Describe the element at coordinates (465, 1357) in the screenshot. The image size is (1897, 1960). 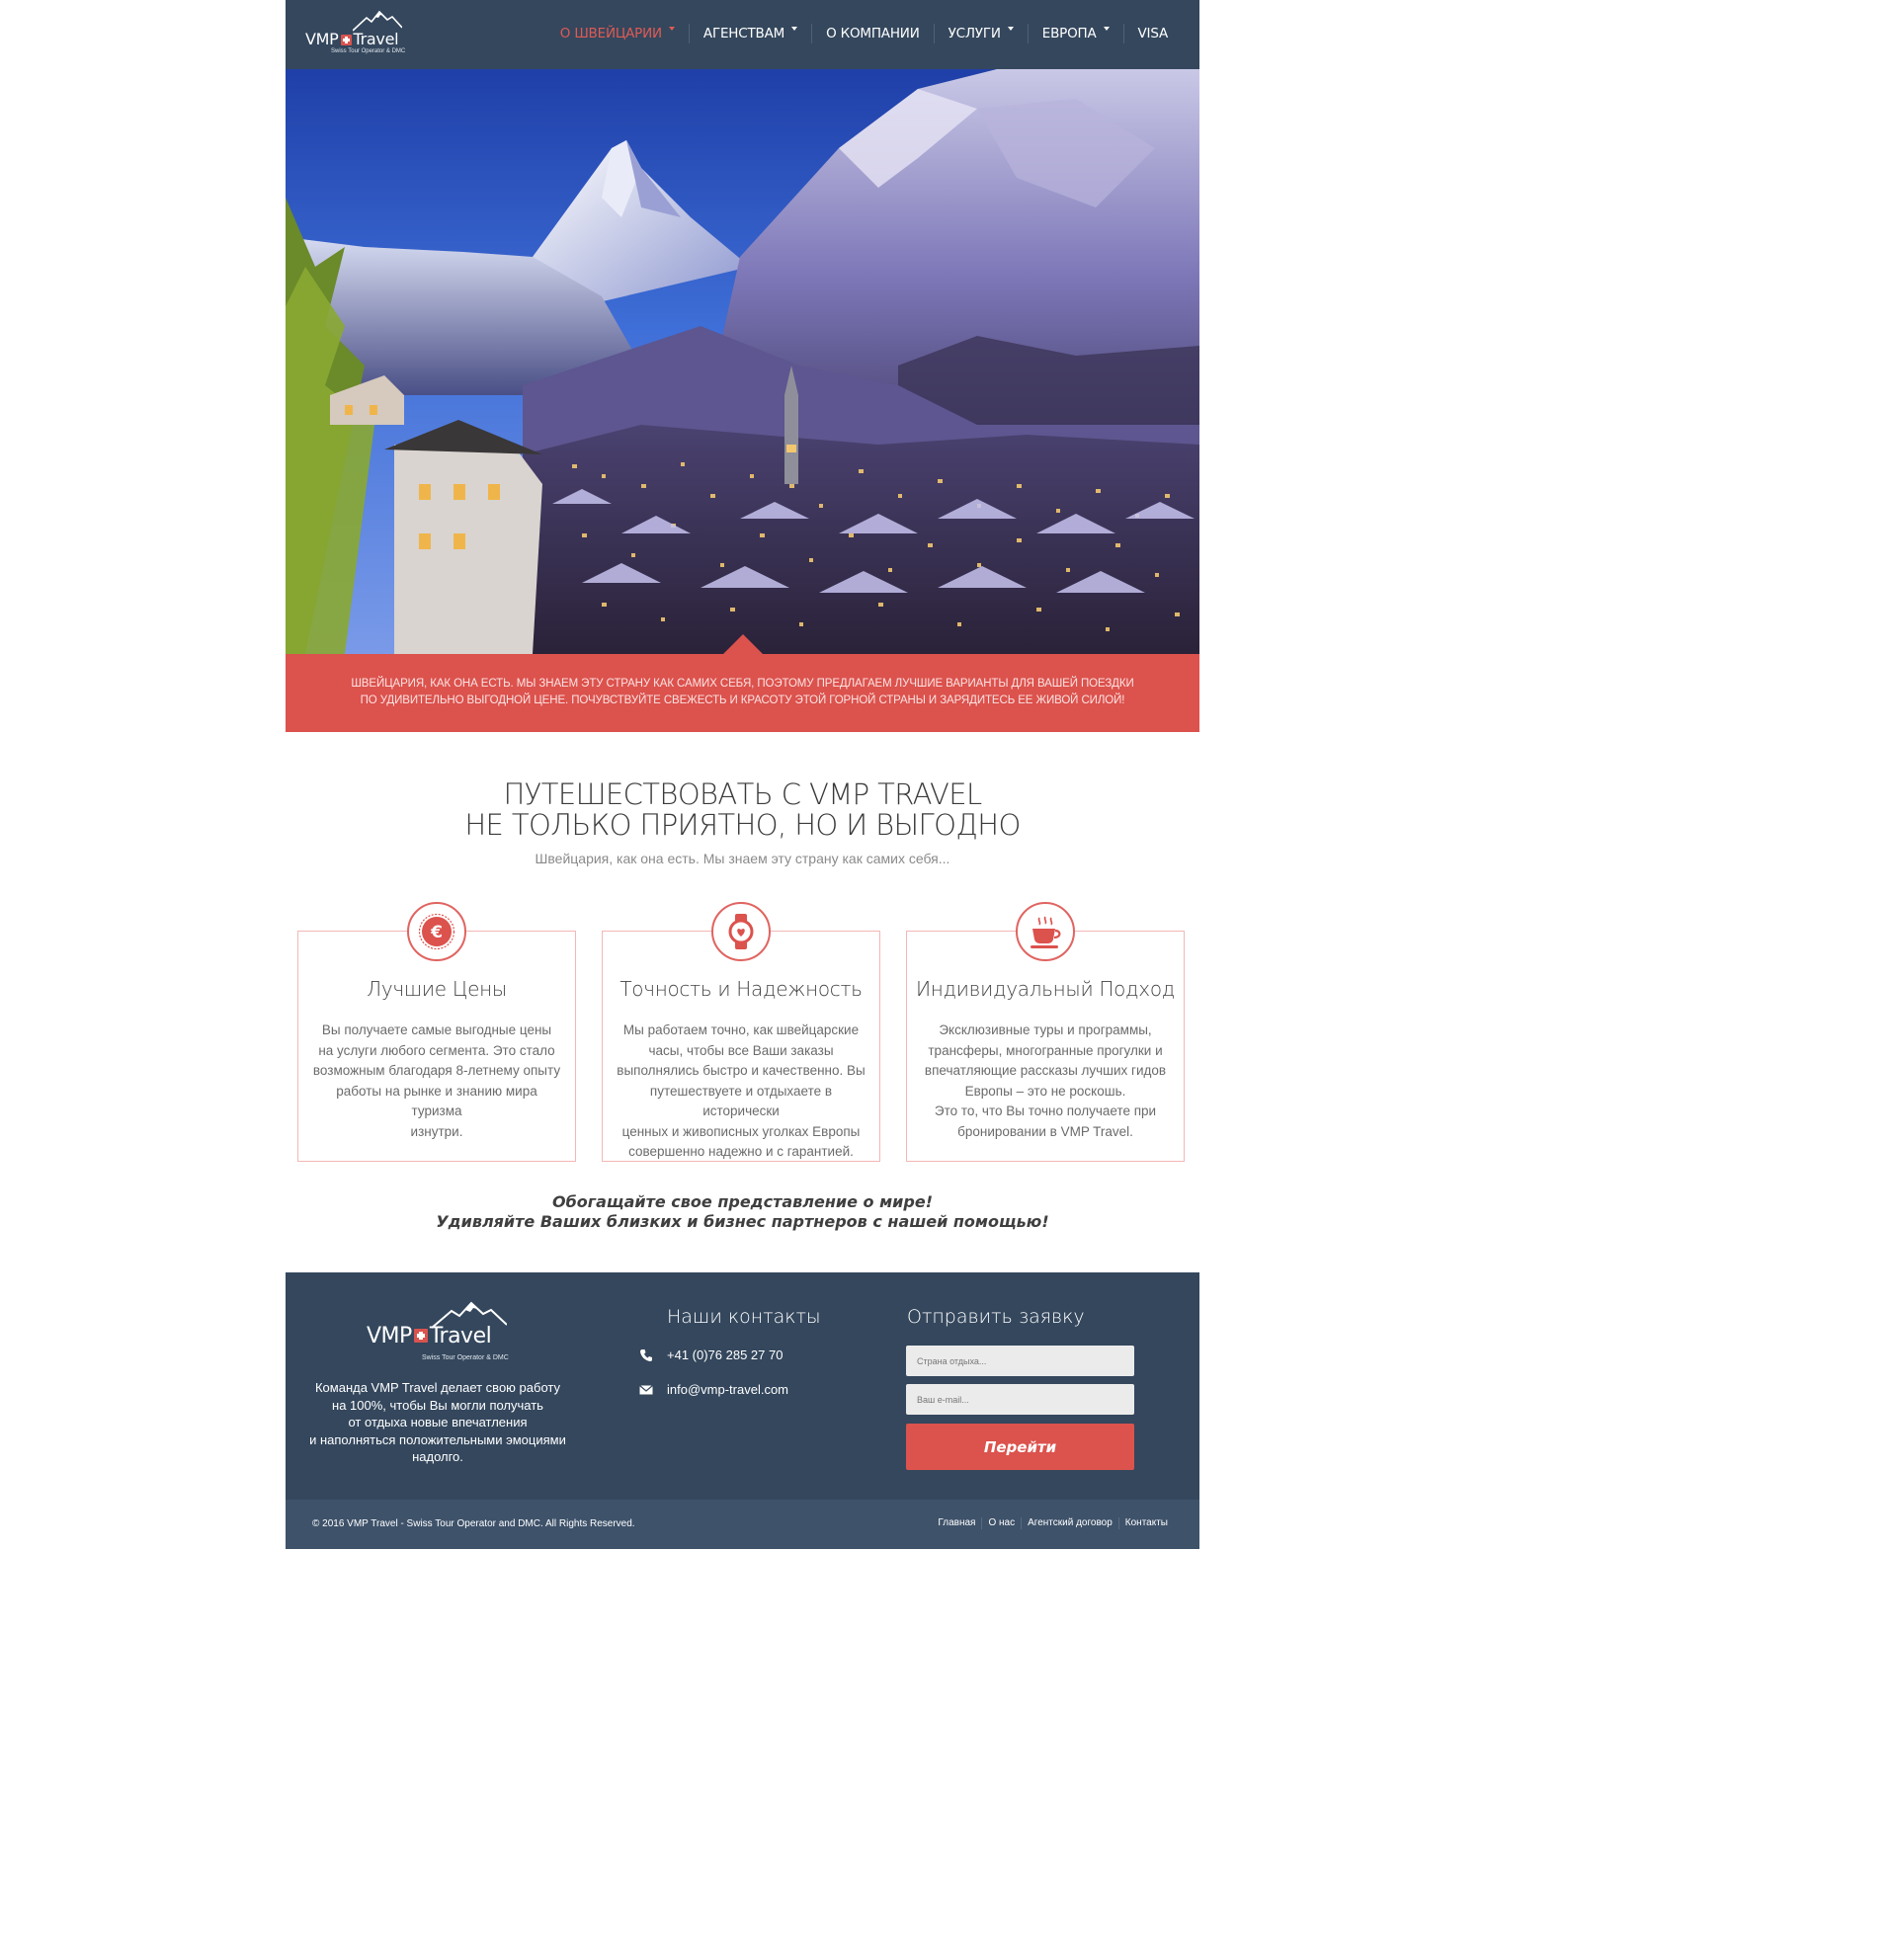
I see `footer-logo-tagline: Swiss Tour Operator & DMC` at that location.